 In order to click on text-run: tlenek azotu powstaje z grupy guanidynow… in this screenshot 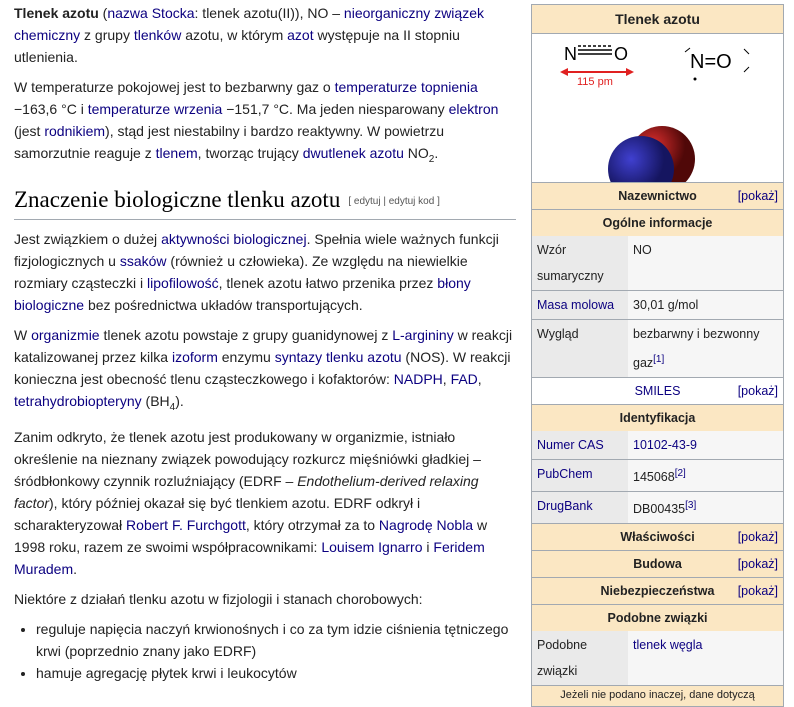, I will do `click(246, 334)`.